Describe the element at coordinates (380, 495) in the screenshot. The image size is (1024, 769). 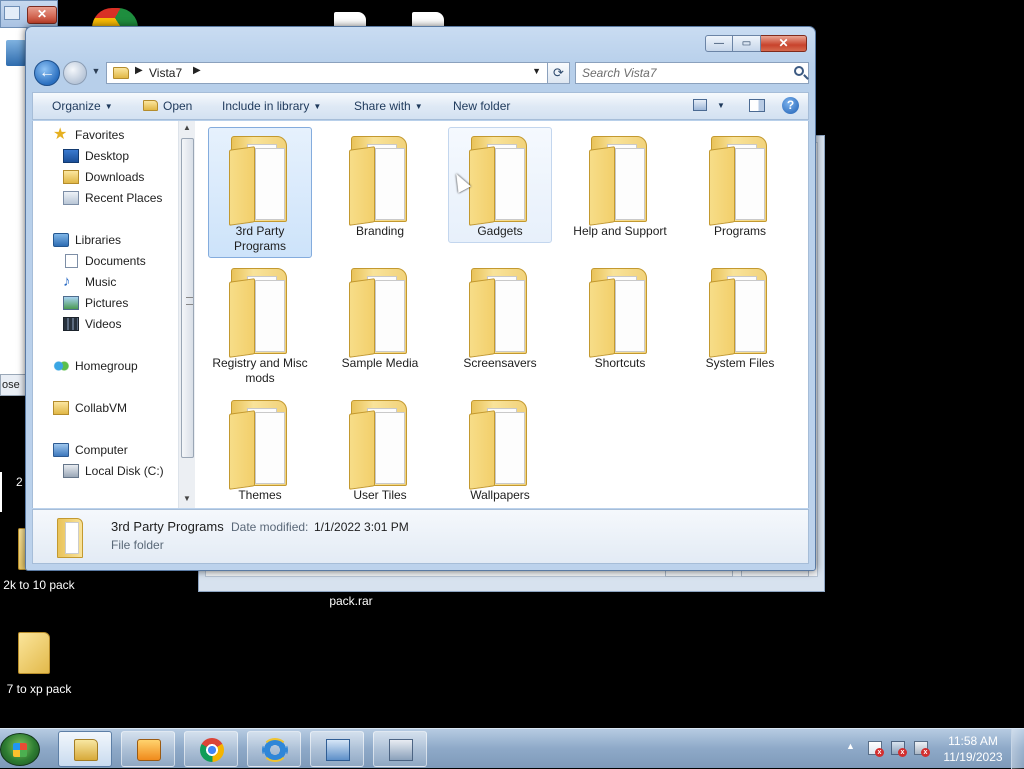
I see `folder-item-label: User Tiles` at that location.